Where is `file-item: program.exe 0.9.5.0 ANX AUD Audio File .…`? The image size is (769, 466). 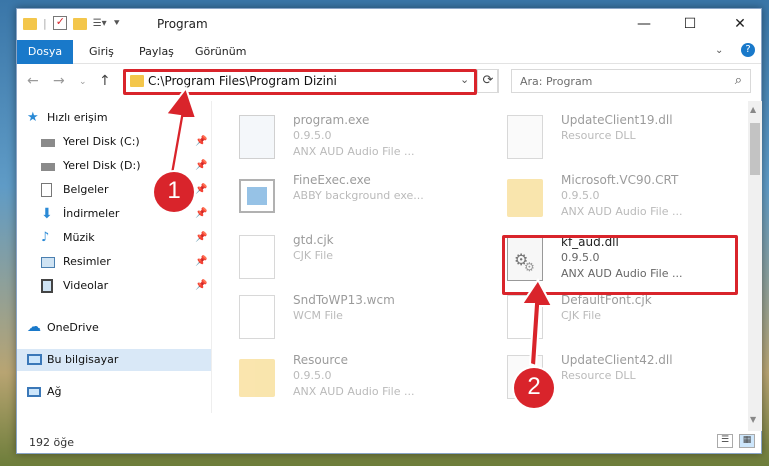 file-item: program.exe 0.9.5.0 ANX AUD Audio File .… is located at coordinates (342, 139).